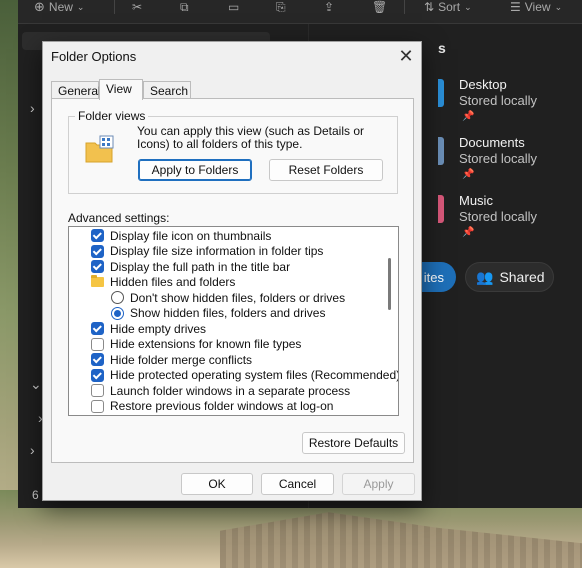  Describe the element at coordinates (244, 329) in the screenshot. I see `setting-row: Hide empty drives` at that location.